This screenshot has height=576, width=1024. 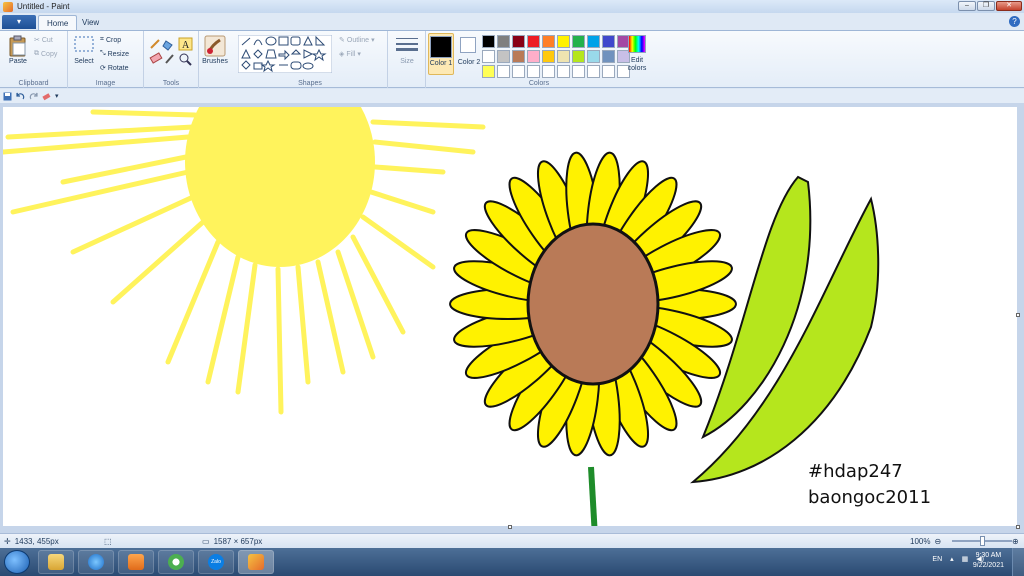 What do you see at coordinates (988, 561) in the screenshot?
I see `clock: 9:30 AM 9/22/2021` at bounding box center [988, 561].